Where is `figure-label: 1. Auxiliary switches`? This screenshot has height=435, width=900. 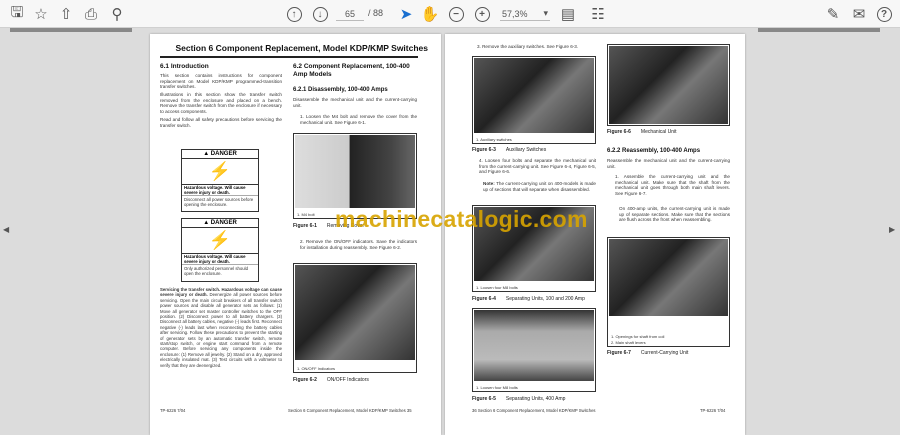 figure-label: 1. Auxiliary switches is located at coordinates (494, 139).